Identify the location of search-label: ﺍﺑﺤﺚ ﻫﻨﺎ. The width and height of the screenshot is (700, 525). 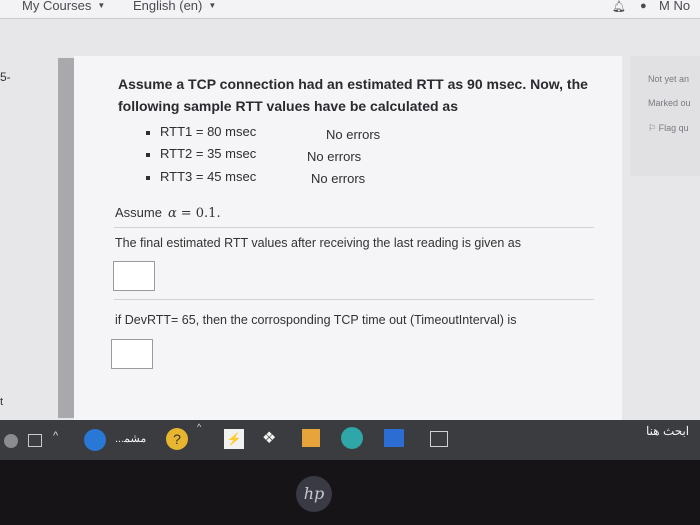
(667, 431).